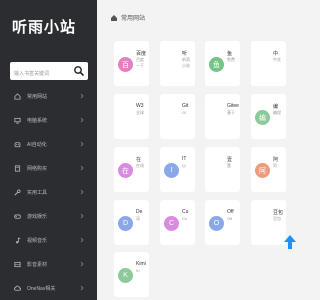  I want to click on site-card: Gitee 基于, so click(222, 116).